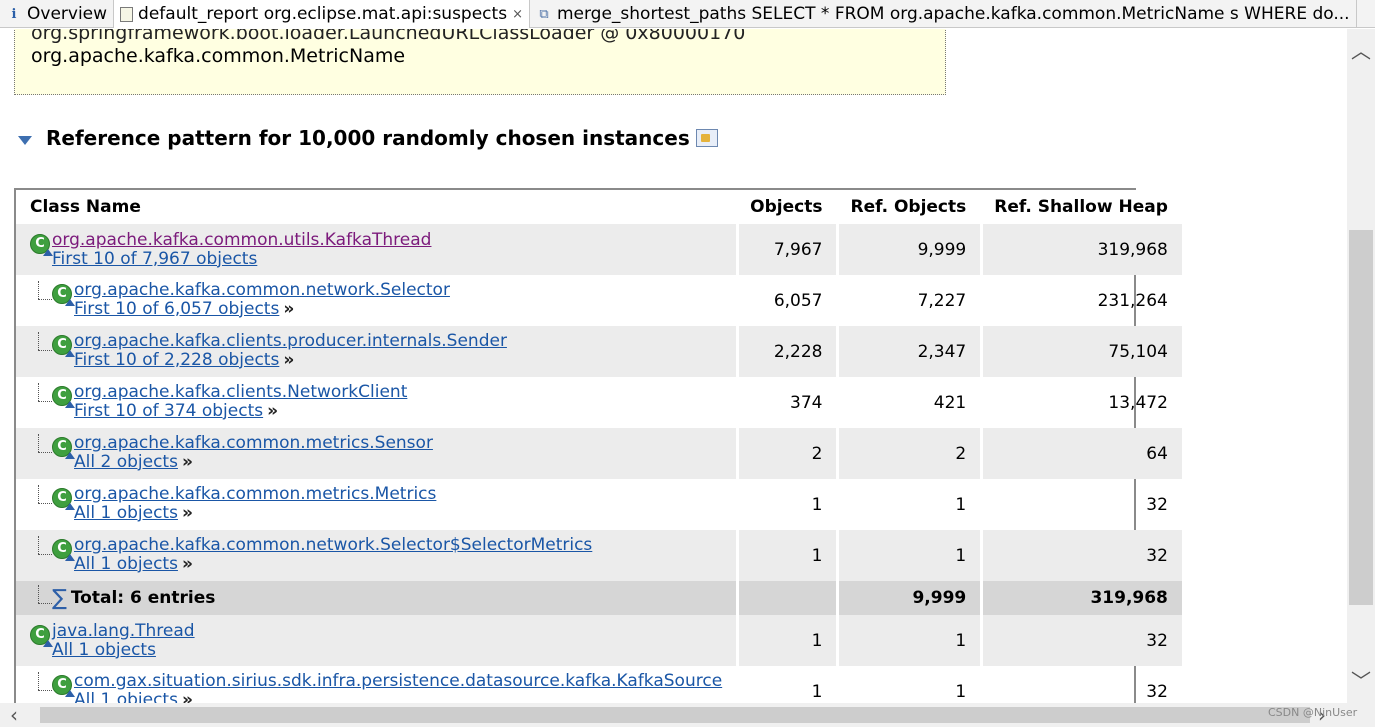  I want to click on column-header-class-name: Class Name, so click(376, 207).